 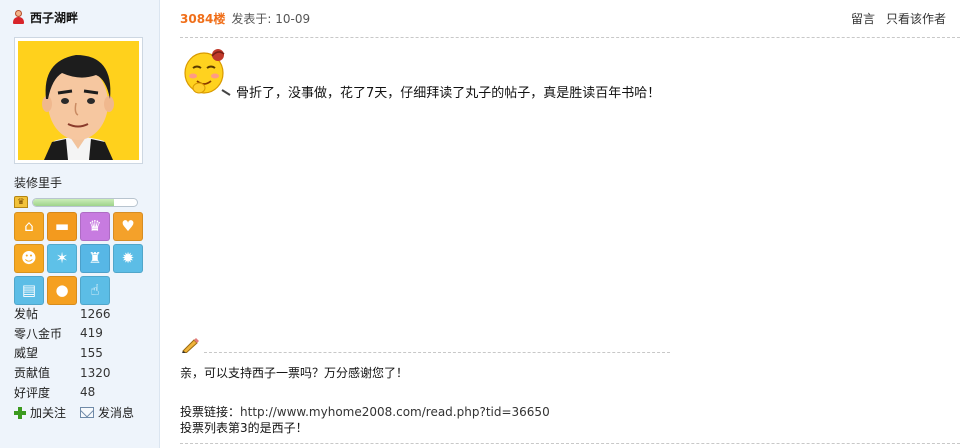 I want to click on post-header-links: 留言 只看该作者, so click(x=898, y=18).